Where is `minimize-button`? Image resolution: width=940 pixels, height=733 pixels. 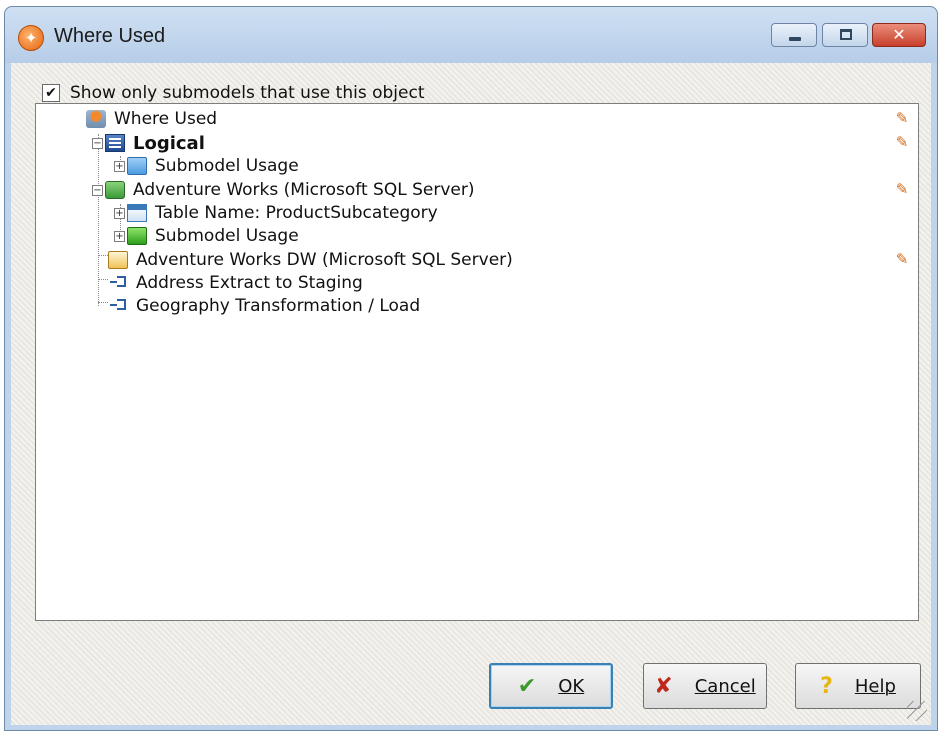
minimize-button is located at coordinates (794, 35).